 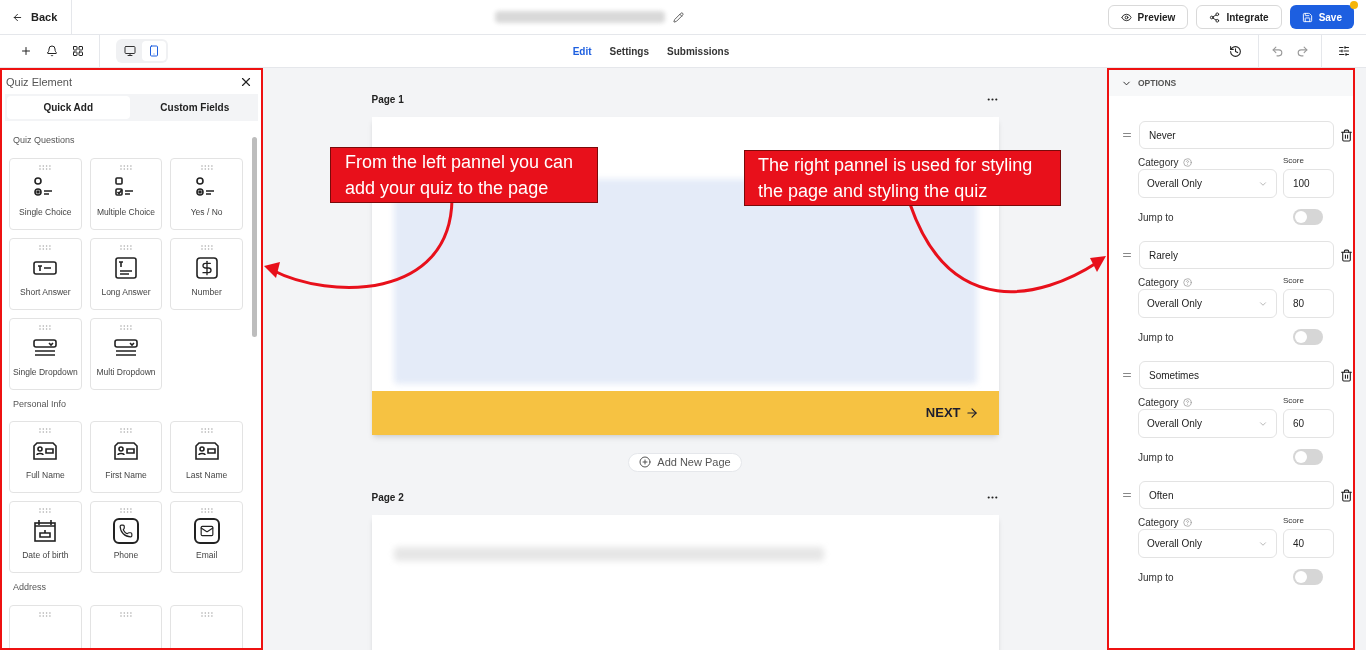 What do you see at coordinates (126, 531) in the screenshot?
I see `phone-icon` at bounding box center [126, 531].